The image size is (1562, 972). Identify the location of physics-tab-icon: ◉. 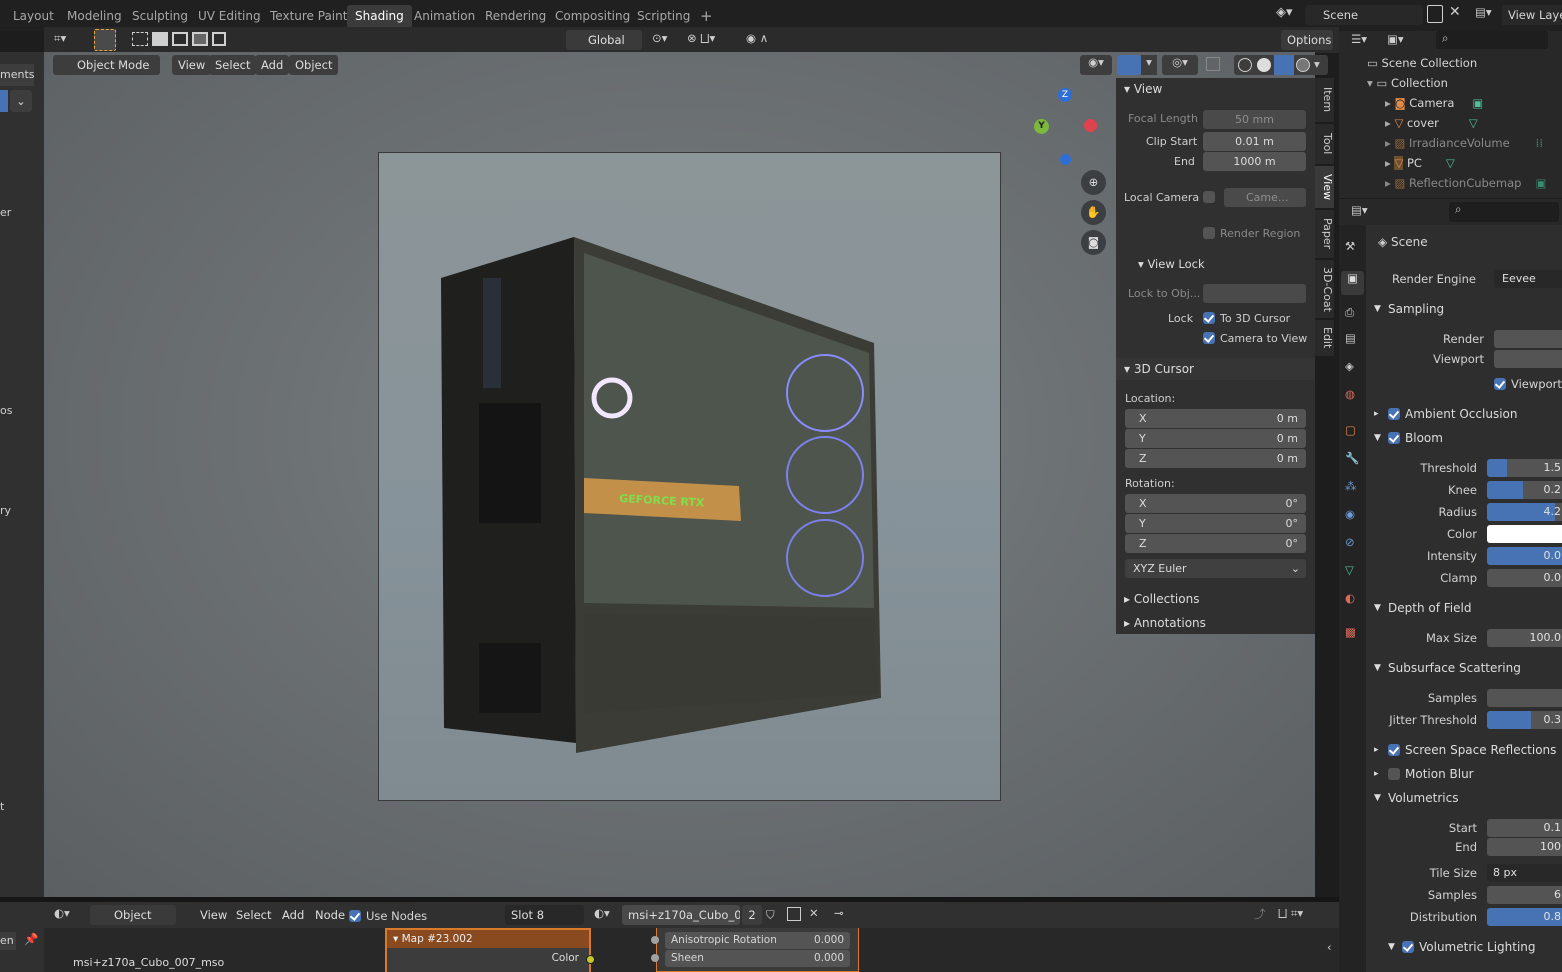
(1350, 514).